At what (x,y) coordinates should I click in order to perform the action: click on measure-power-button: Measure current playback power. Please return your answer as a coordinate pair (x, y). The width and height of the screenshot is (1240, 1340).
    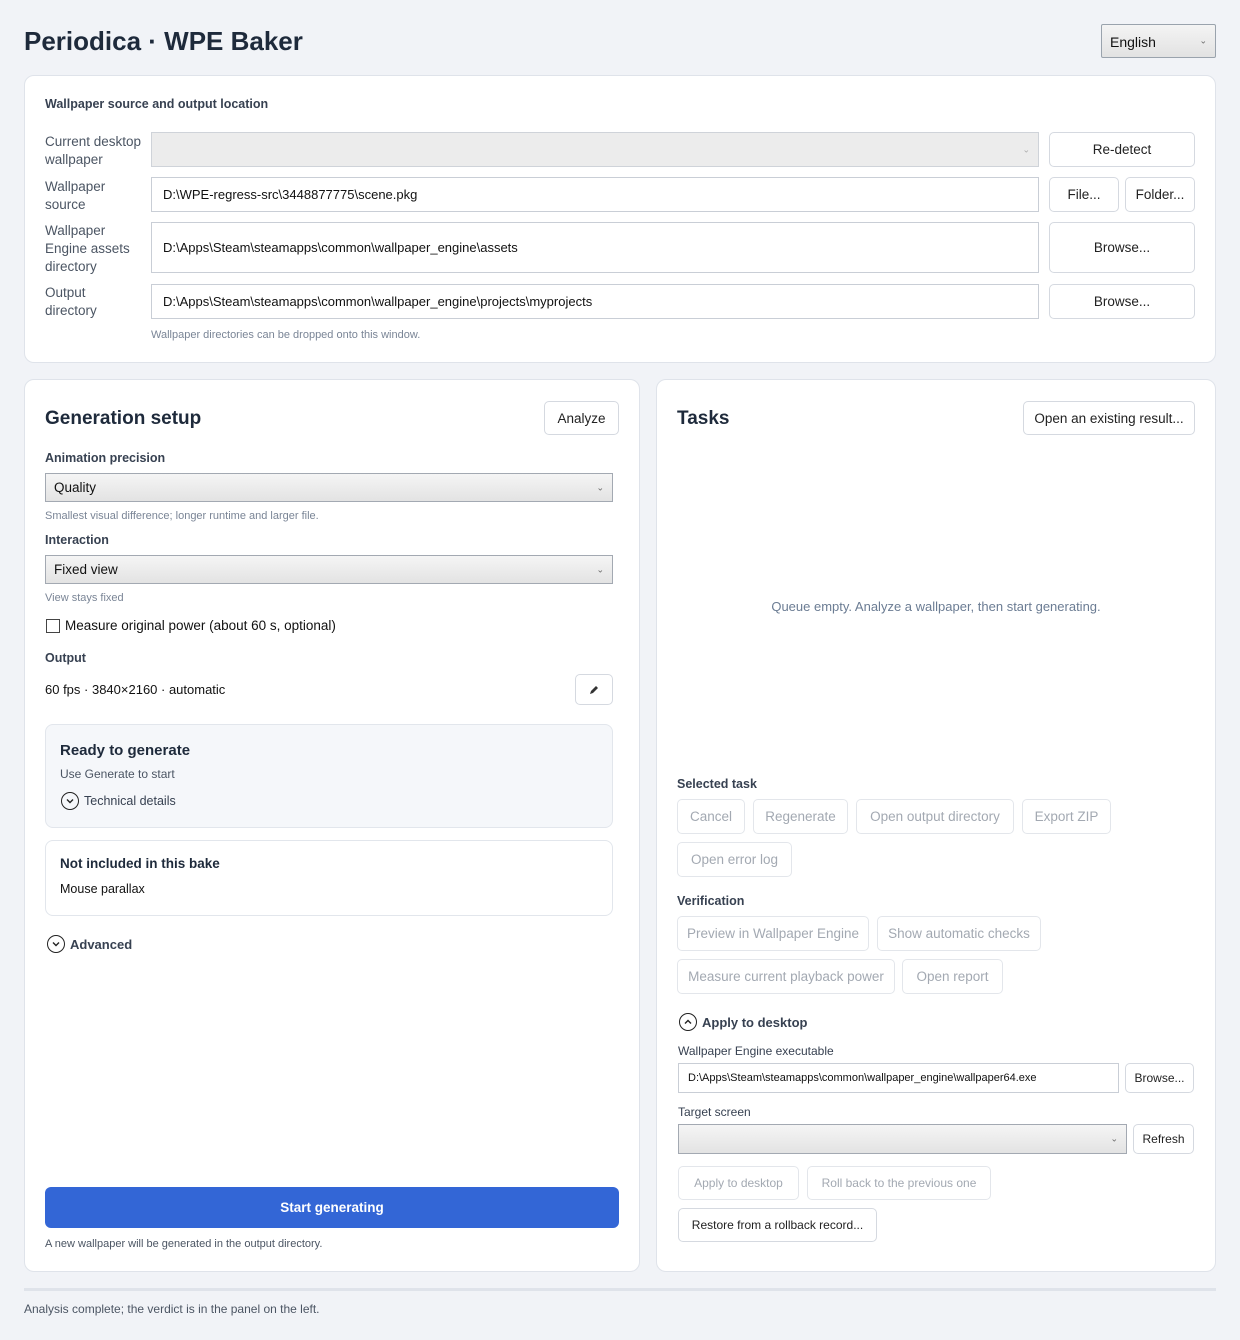
    Looking at the image, I should click on (786, 976).